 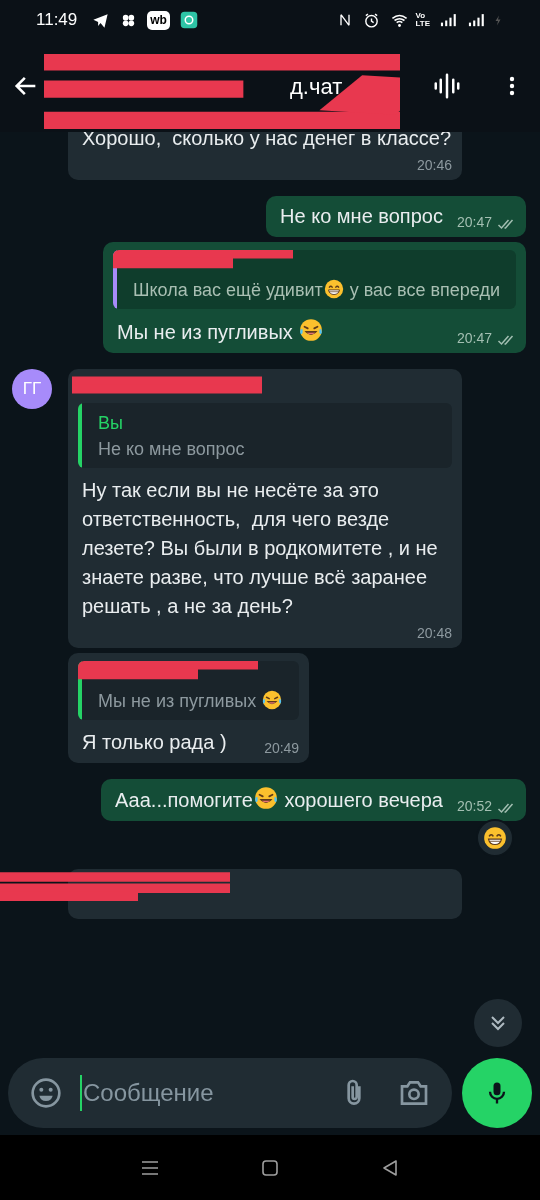 What do you see at coordinates (474, 806) in the screenshot?
I see `message-time: 20:52` at bounding box center [474, 806].